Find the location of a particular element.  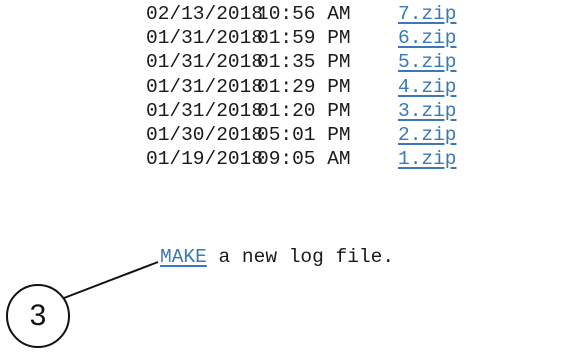

file-row: 01/31/2018 01:35 PM 5.zip is located at coordinates (352, 62).